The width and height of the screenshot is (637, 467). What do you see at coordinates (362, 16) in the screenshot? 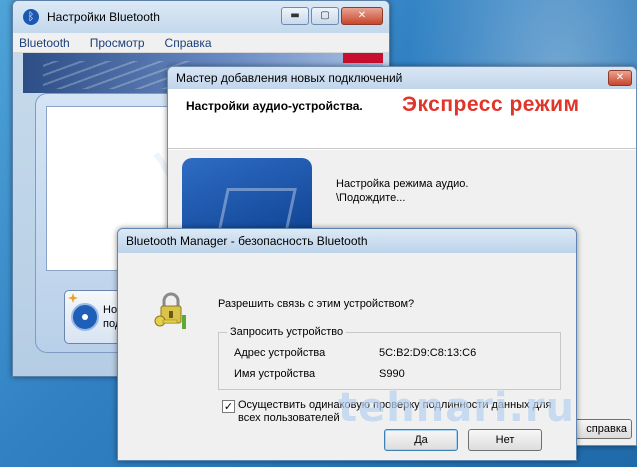
I see `close-button: ✕` at bounding box center [362, 16].